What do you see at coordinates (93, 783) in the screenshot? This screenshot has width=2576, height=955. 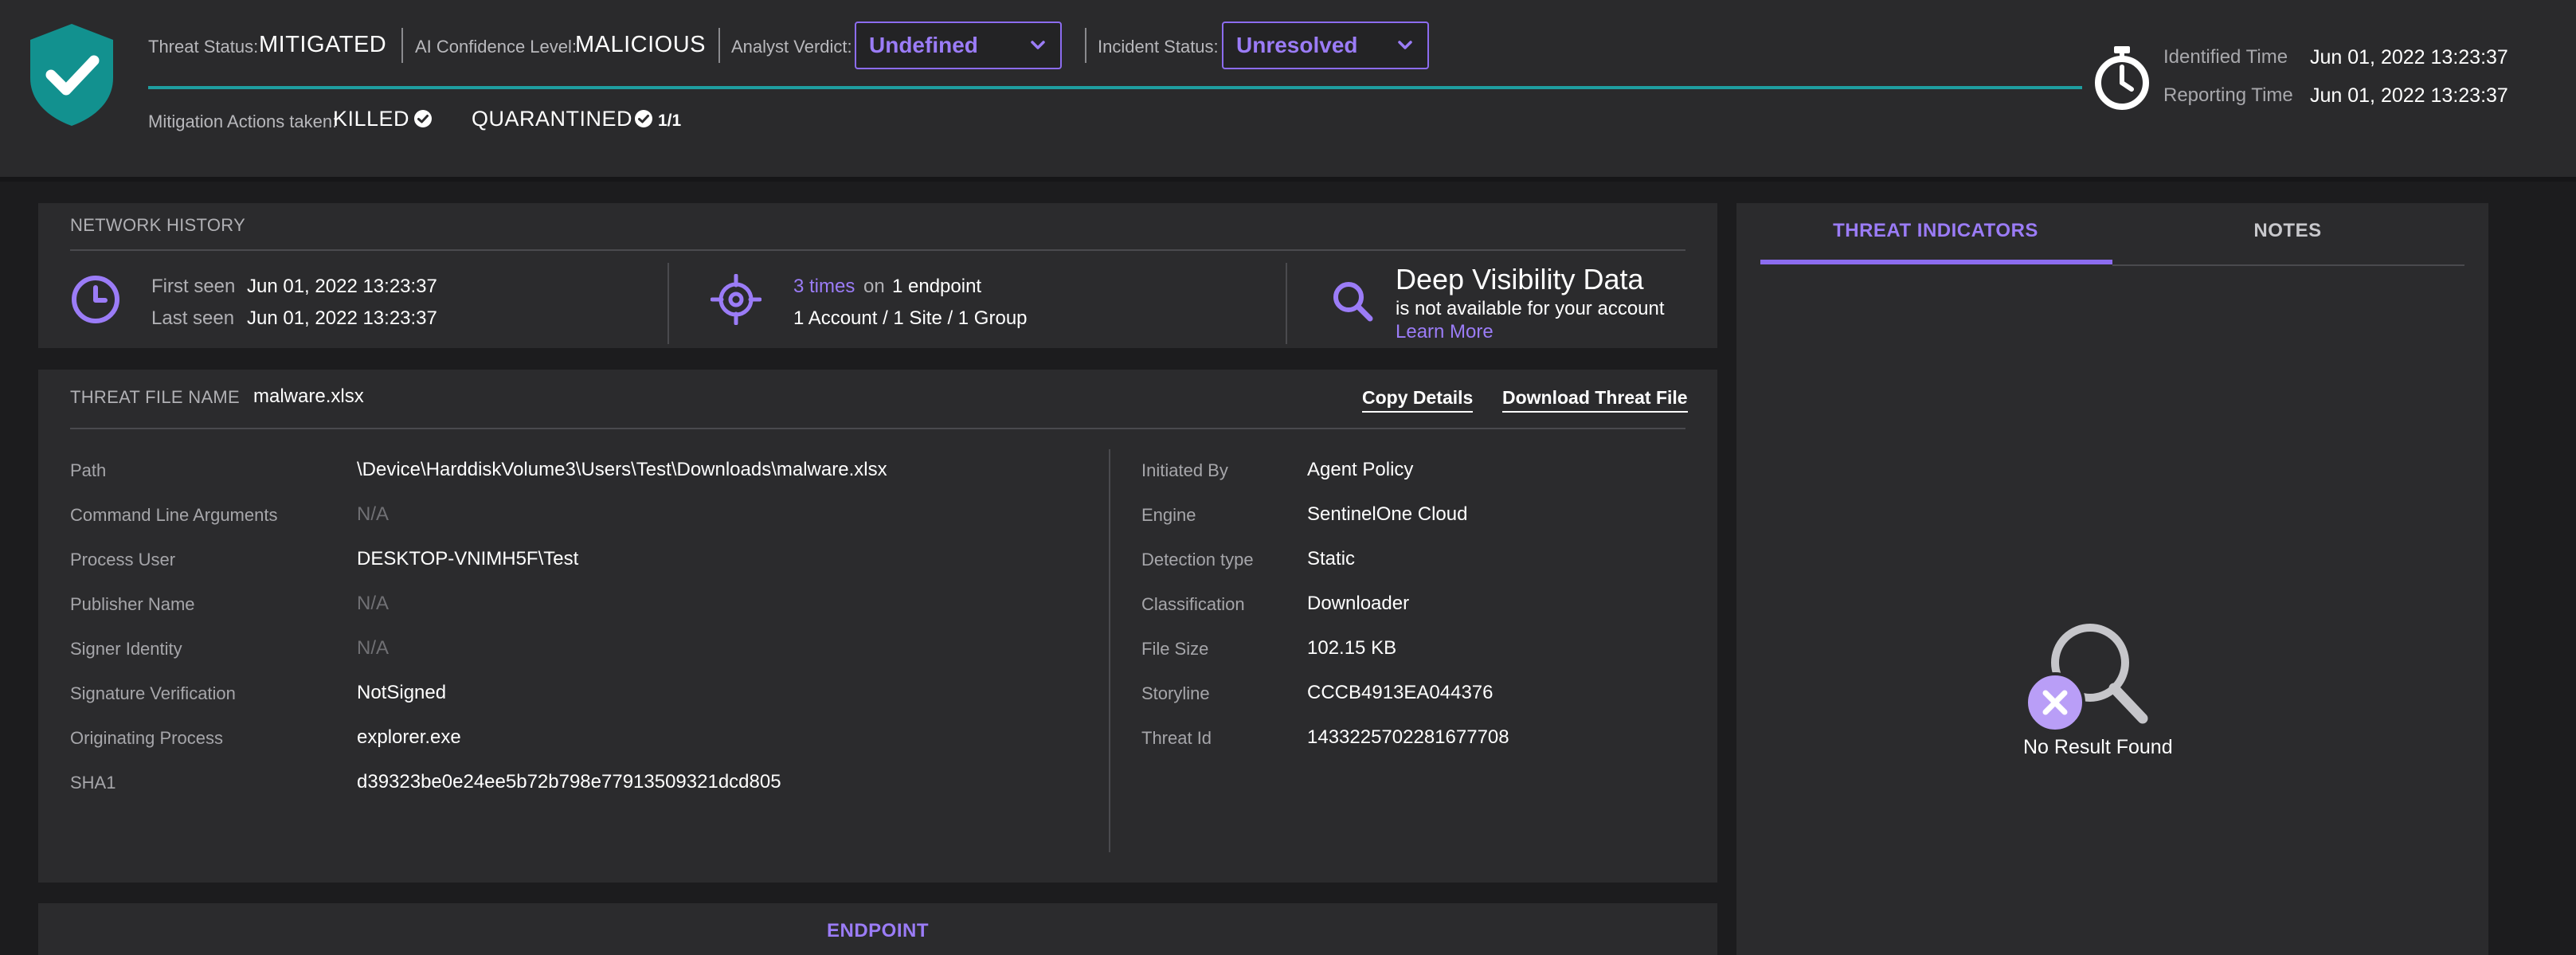 I see `field-label-sha1: SHA1` at bounding box center [93, 783].